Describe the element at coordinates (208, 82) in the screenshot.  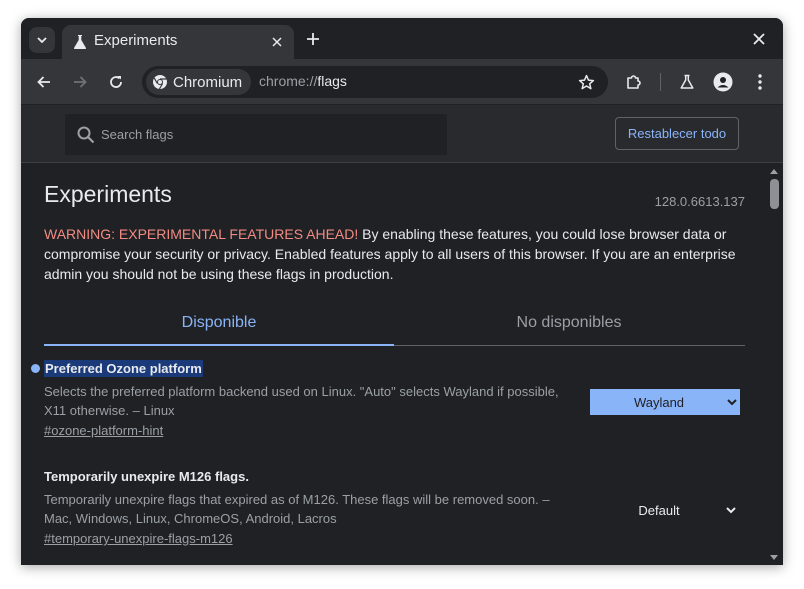
I see `site-chip-label: Chromium` at that location.